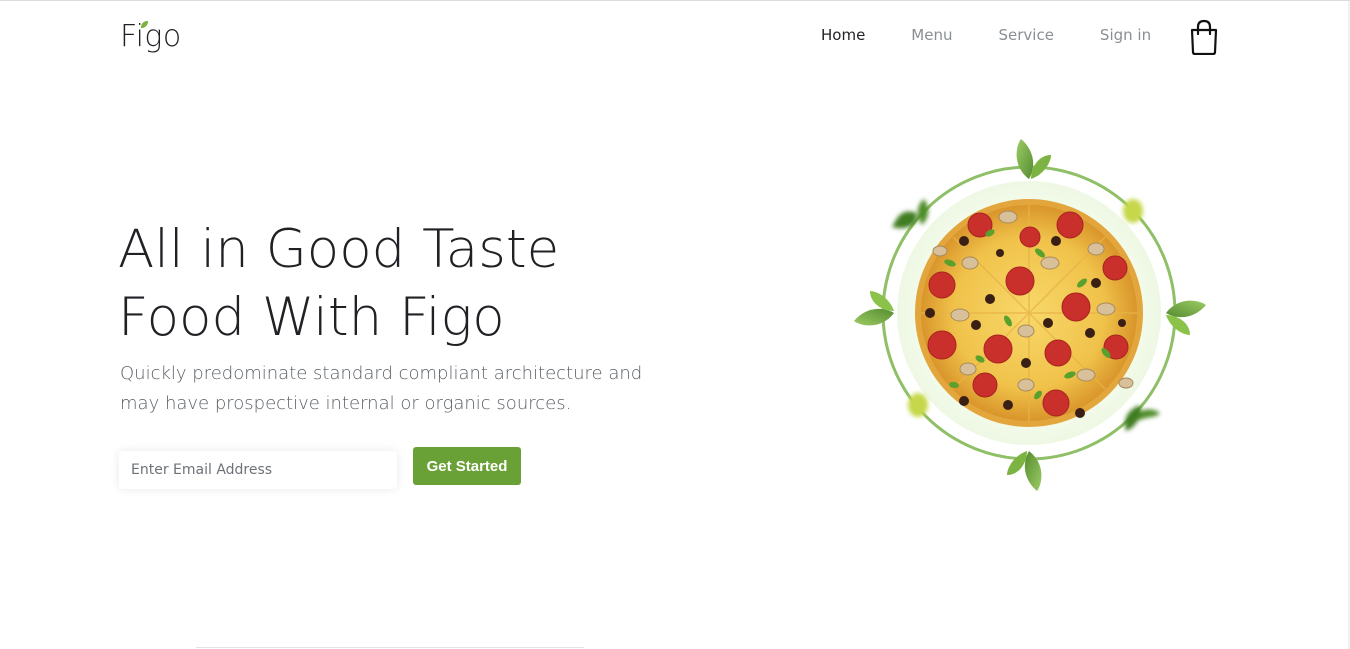 The image size is (1350, 649). I want to click on pizza-hero-image, so click(1030, 315).